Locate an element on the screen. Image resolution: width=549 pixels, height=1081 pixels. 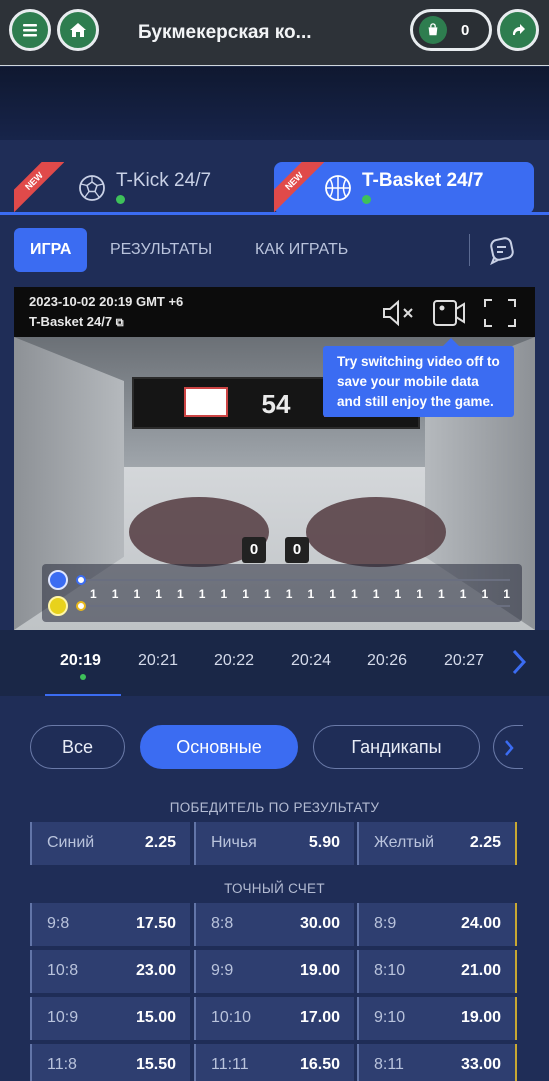
hamburger-icon is located at coordinates (30, 30).